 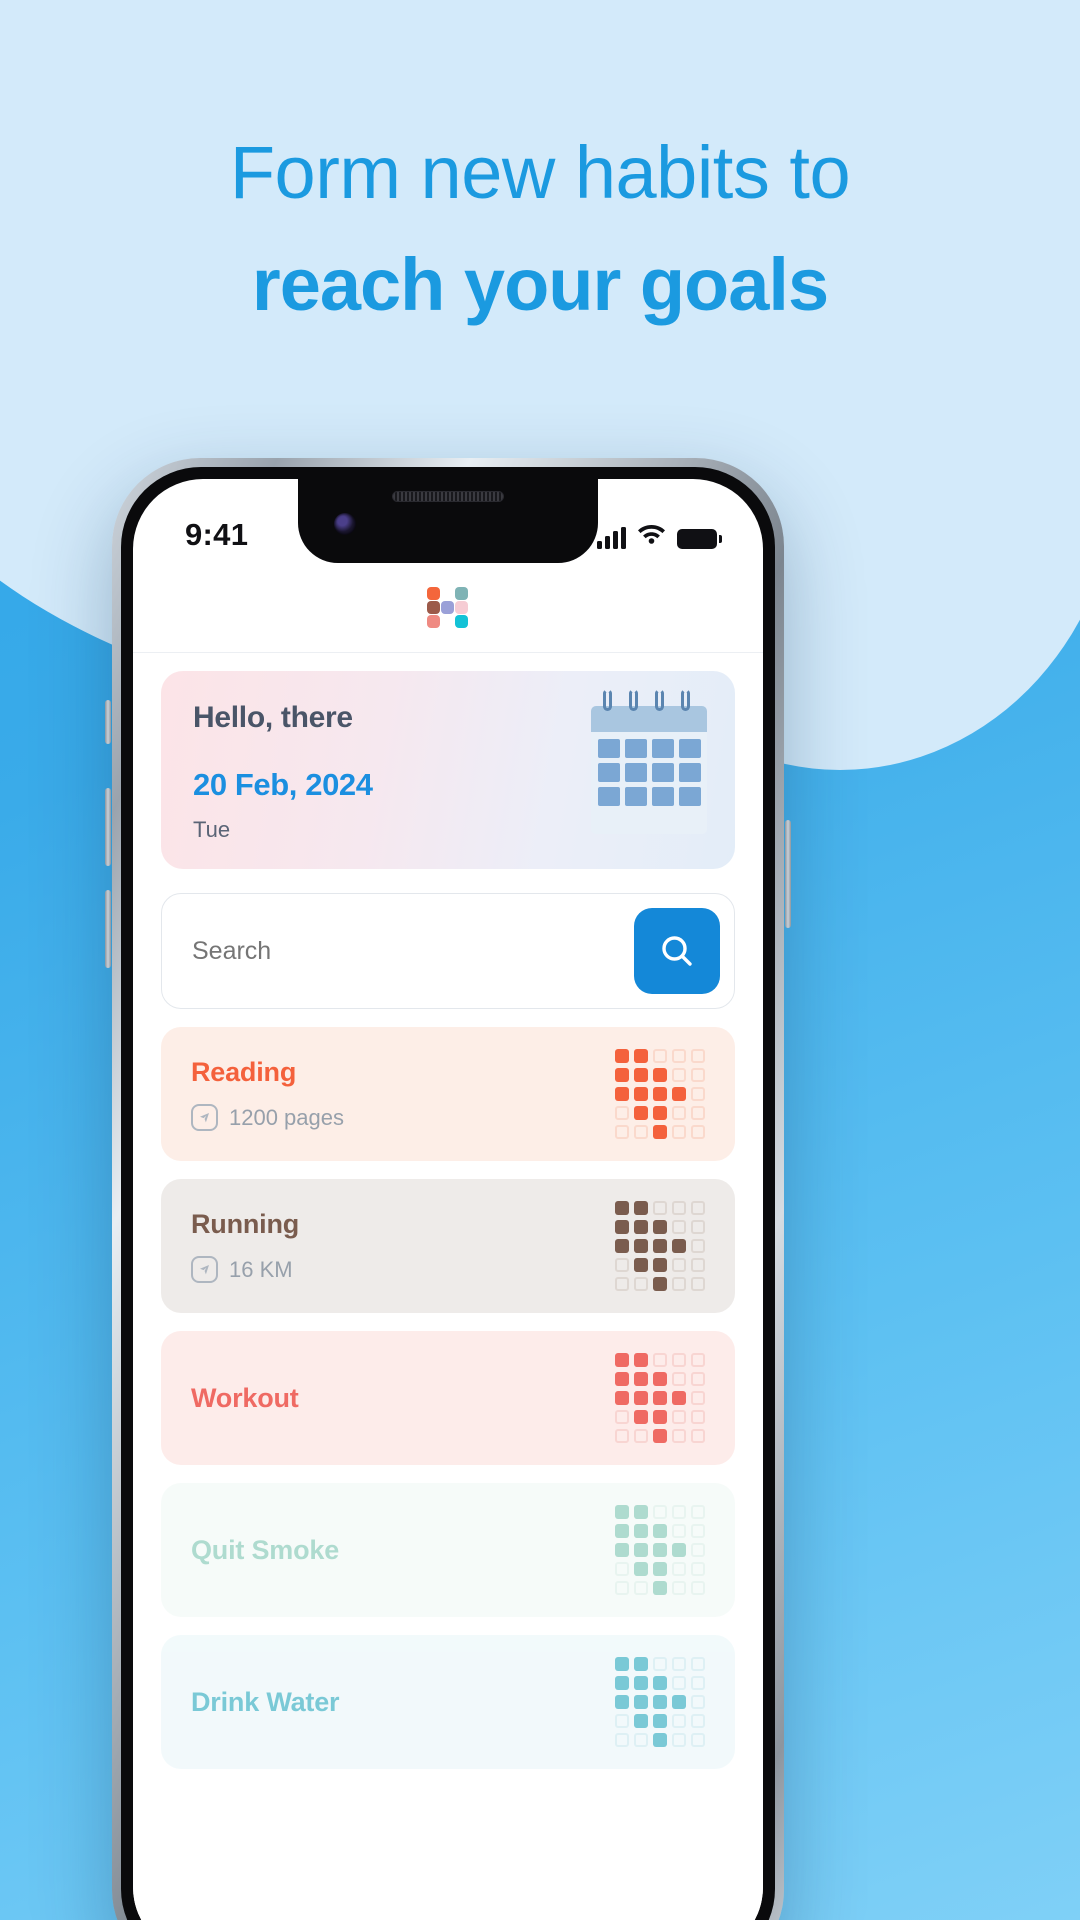 I want to click on habit-texts: Running 16 KM, so click(x=245, y=1246).